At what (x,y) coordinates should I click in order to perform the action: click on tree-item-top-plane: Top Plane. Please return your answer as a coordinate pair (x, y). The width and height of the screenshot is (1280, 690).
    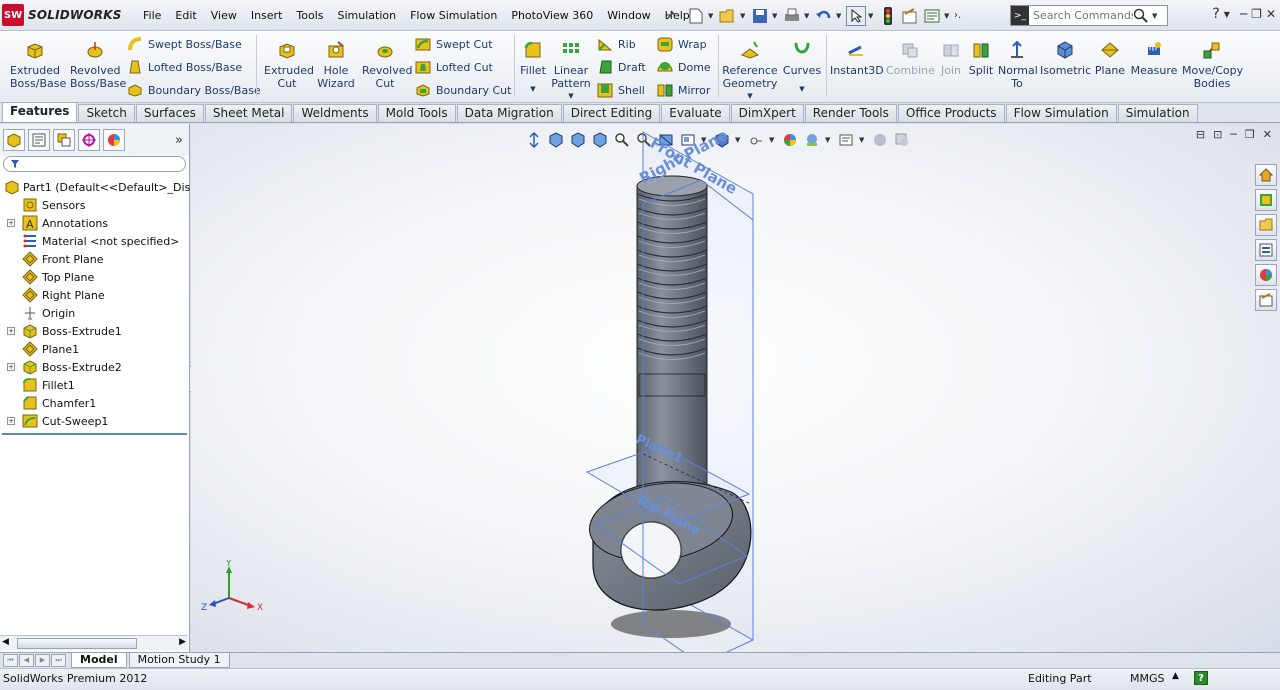
    Looking at the image, I should click on (94, 277).